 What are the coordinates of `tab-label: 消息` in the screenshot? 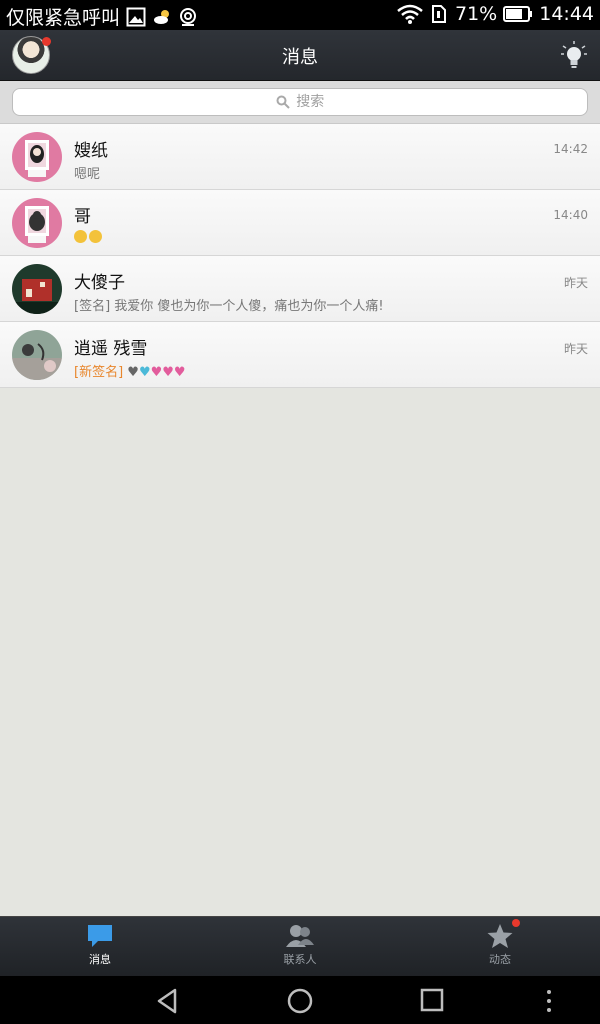 It's located at (100, 959).